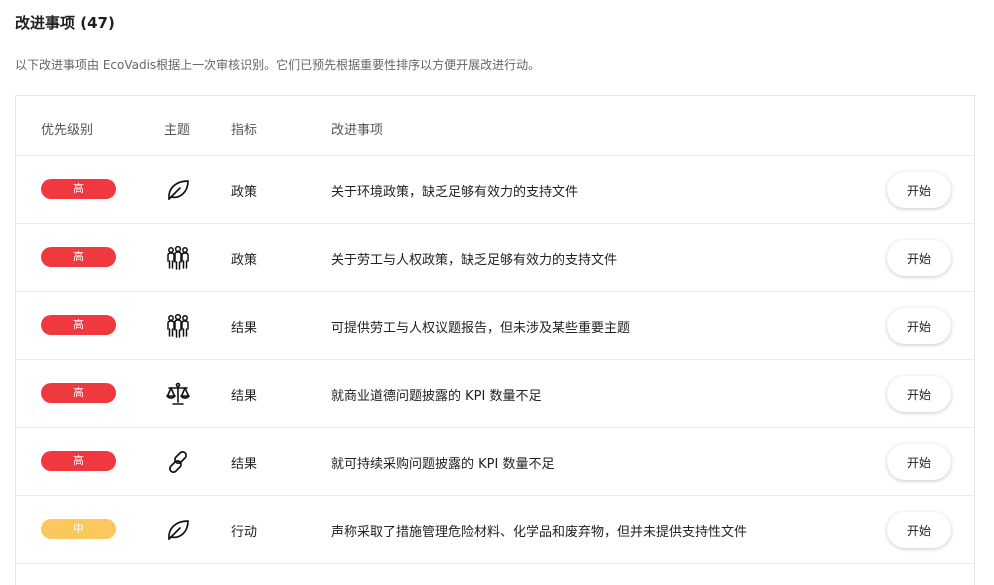 The height and width of the screenshot is (585, 994). I want to click on improvement-description: 关于劳工与人权政策，缺乏足够有效力的支持文件, so click(474, 260).